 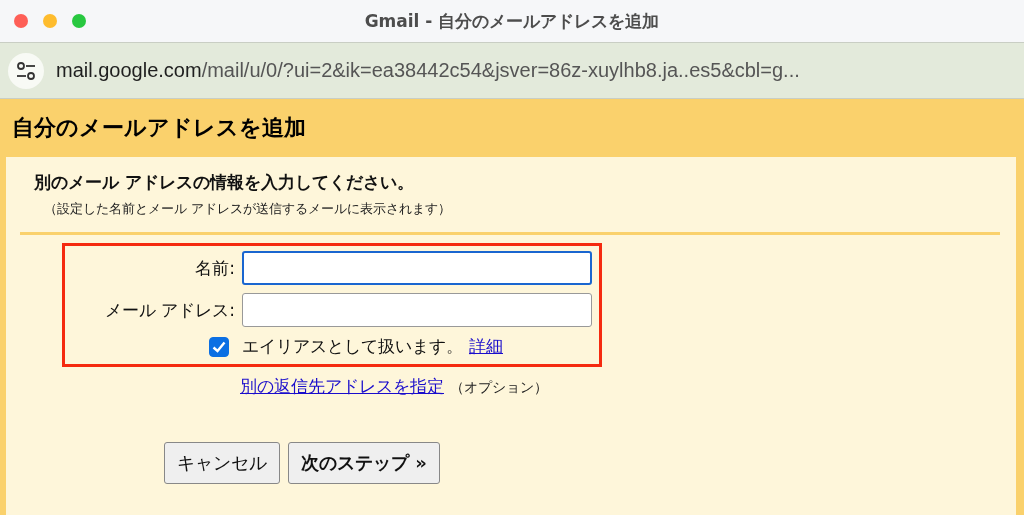 What do you see at coordinates (352, 346) in the screenshot?
I see `checkbox-label: エイリアスとして扱います。` at bounding box center [352, 346].